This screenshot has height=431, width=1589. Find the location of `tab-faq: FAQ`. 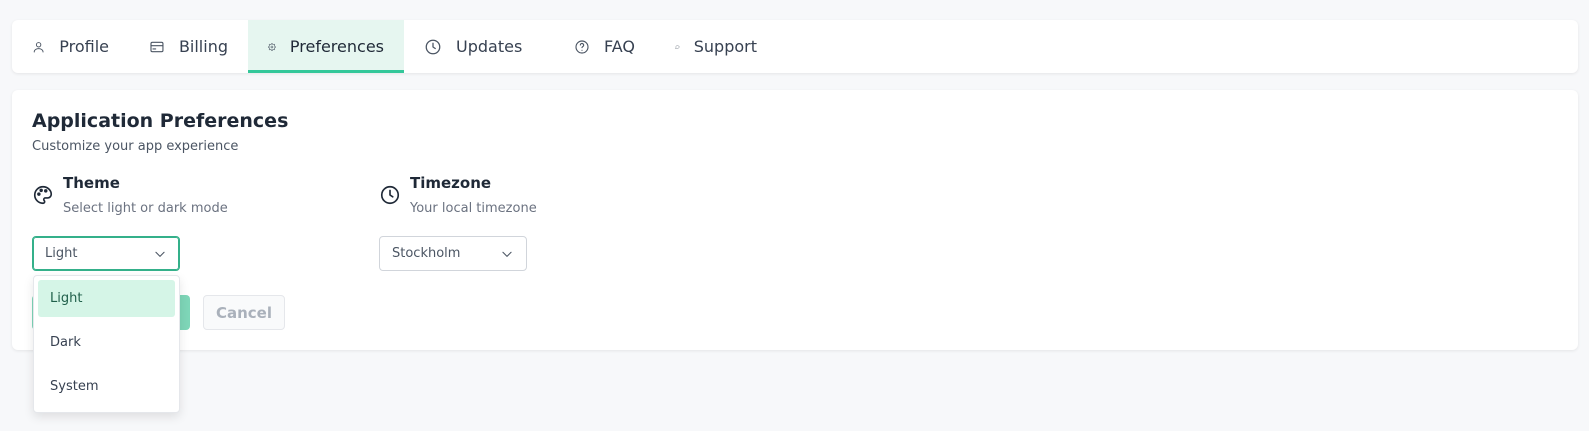

tab-faq: FAQ is located at coordinates (604, 46).